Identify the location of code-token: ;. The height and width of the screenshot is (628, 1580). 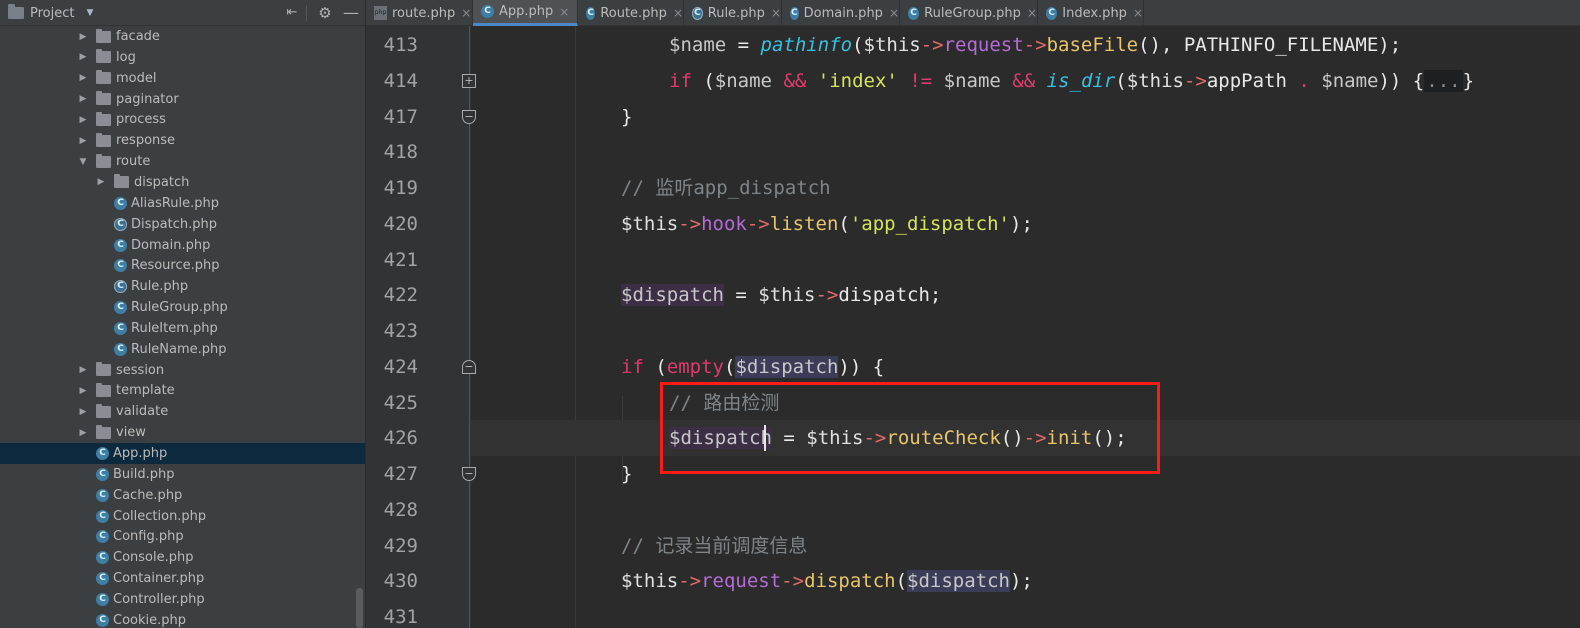
(935, 295).